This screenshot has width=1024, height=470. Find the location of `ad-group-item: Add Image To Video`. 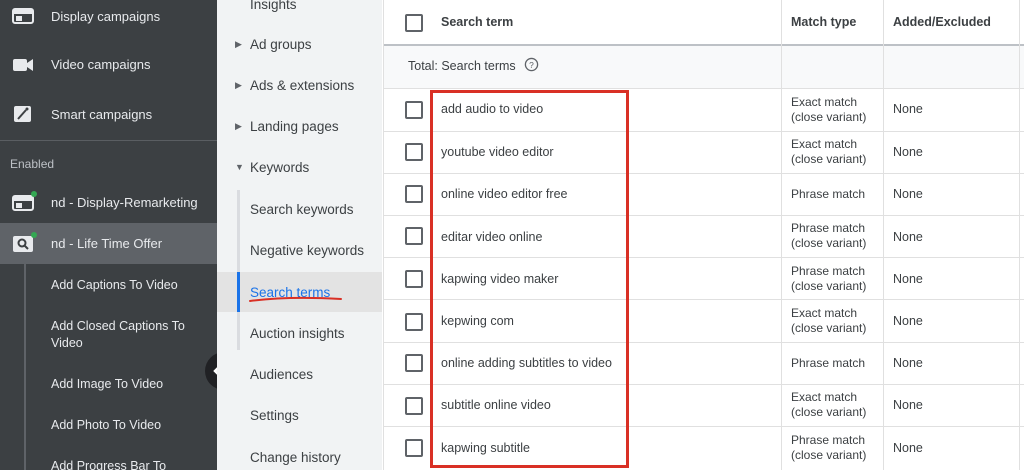

ad-group-item: Add Image To Video is located at coordinates (131, 384).